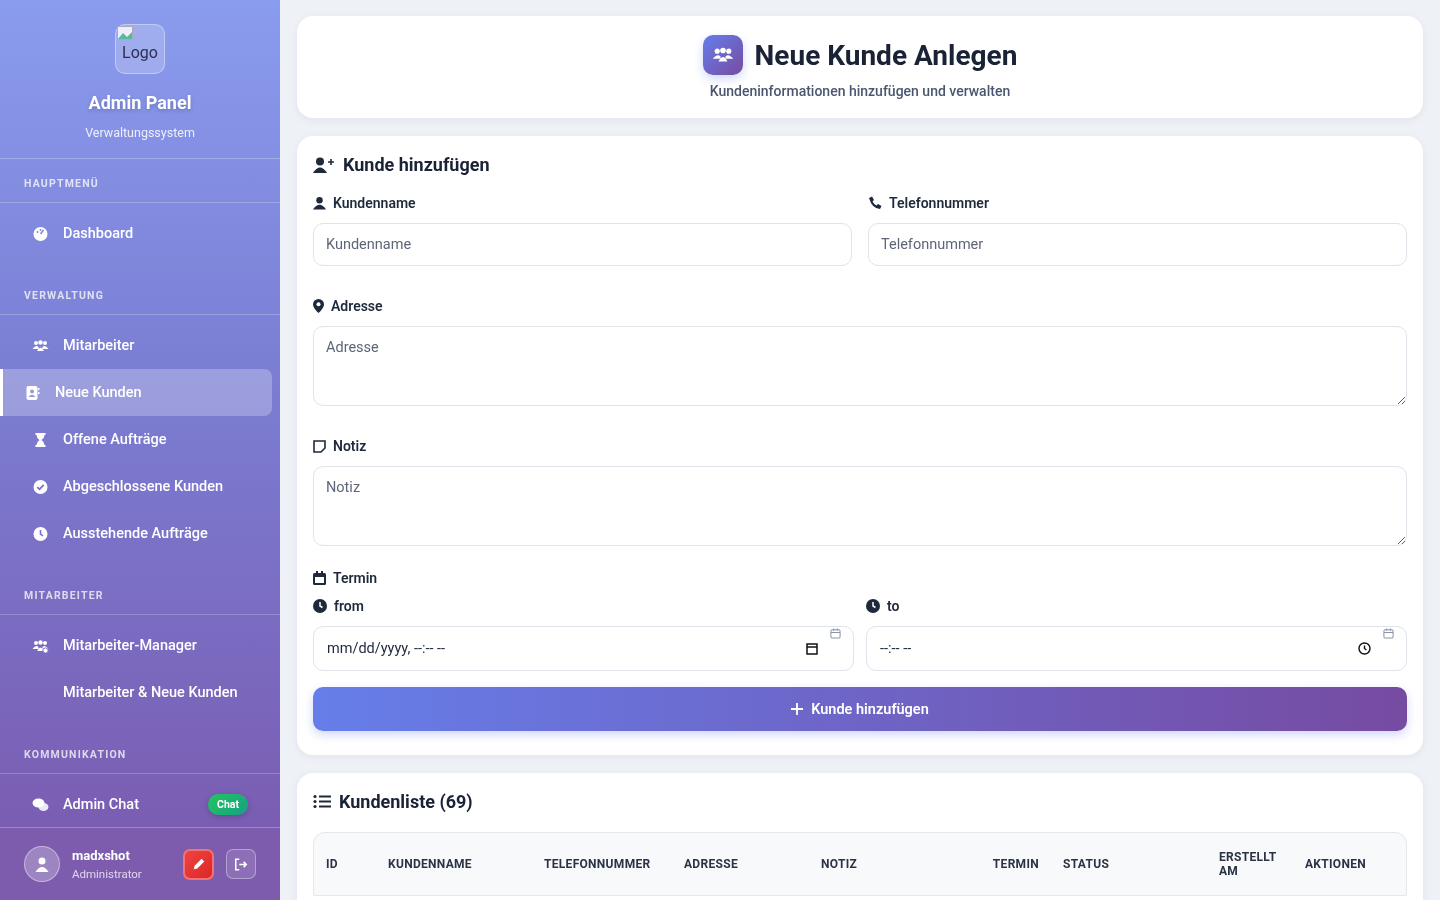 This screenshot has height=900, width=1440. I want to click on gauge-icon, so click(40, 233).